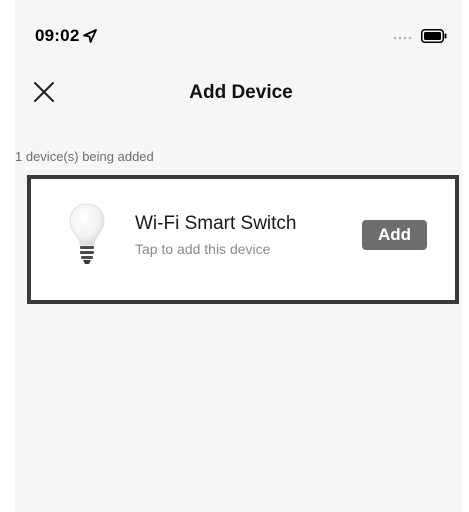  I want to click on nav-bar: Add Device, so click(238, 94).